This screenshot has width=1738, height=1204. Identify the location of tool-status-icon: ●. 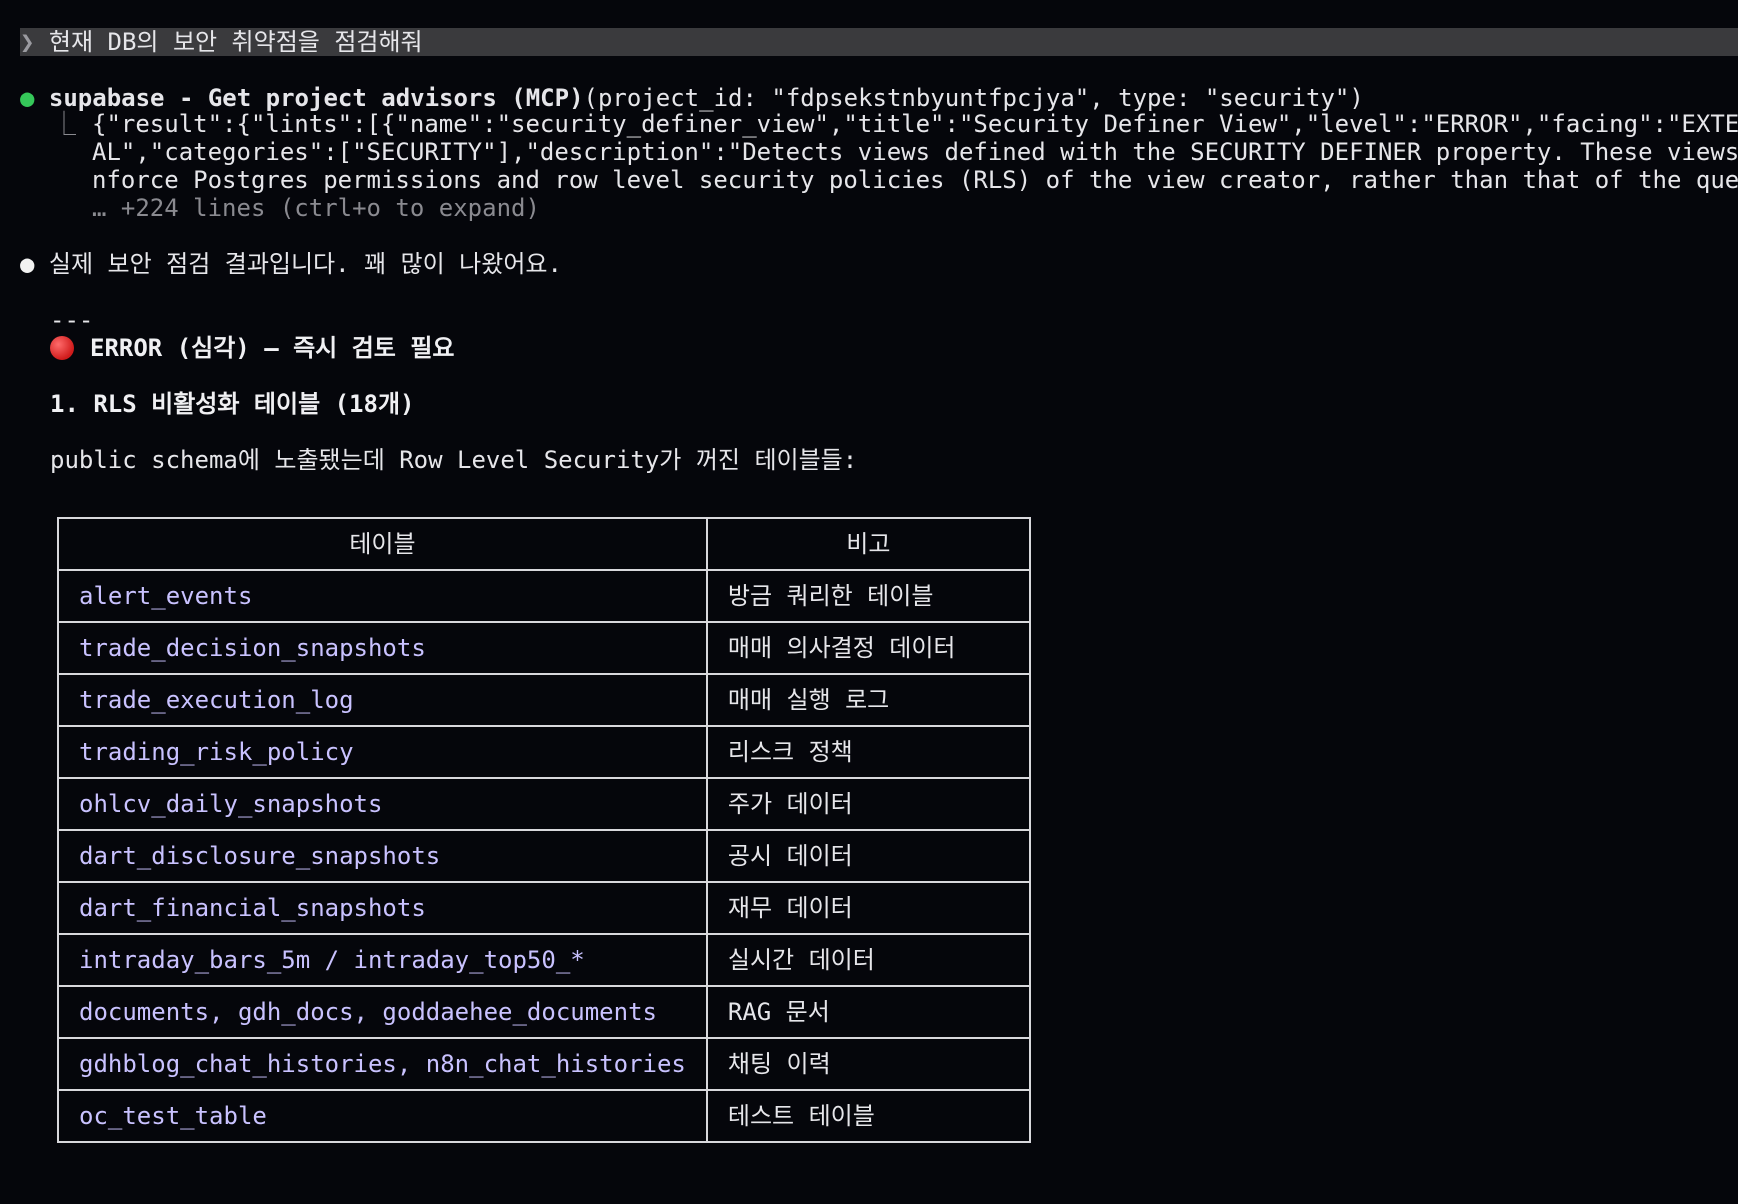
(27, 98).